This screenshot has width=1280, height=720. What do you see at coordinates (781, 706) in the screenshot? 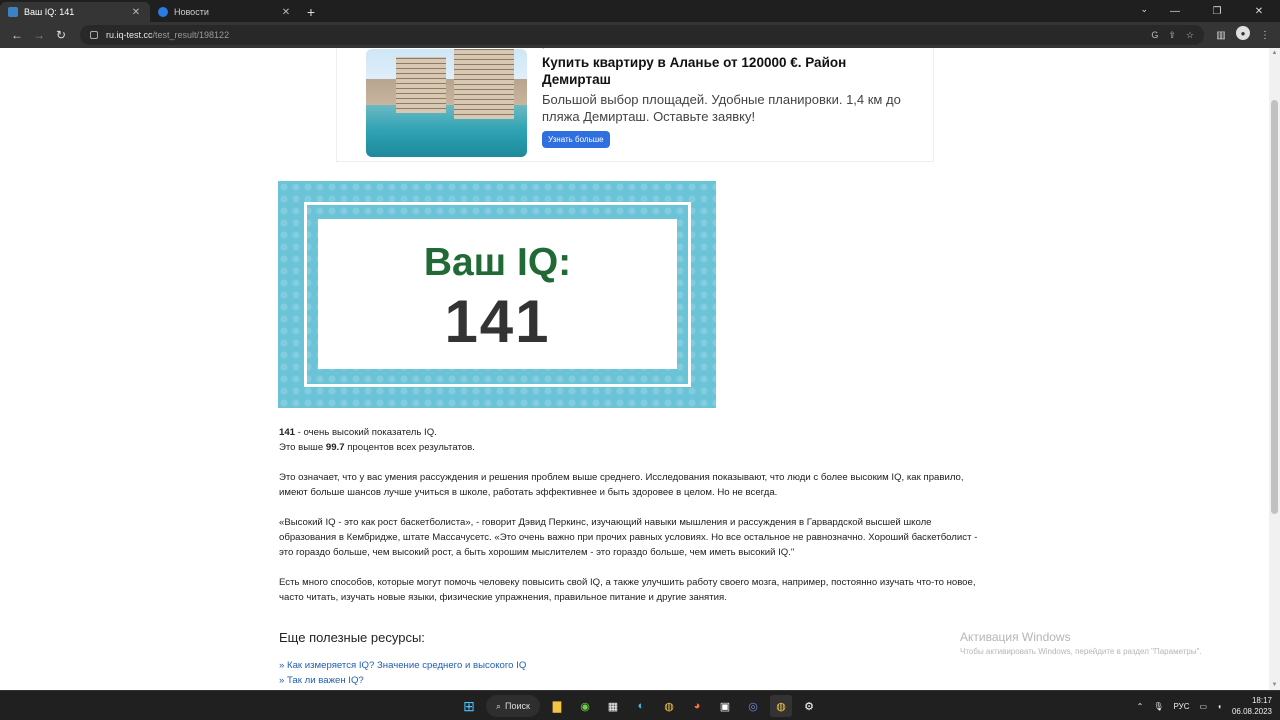
I see `chrome-active-icon: ◍` at bounding box center [781, 706].